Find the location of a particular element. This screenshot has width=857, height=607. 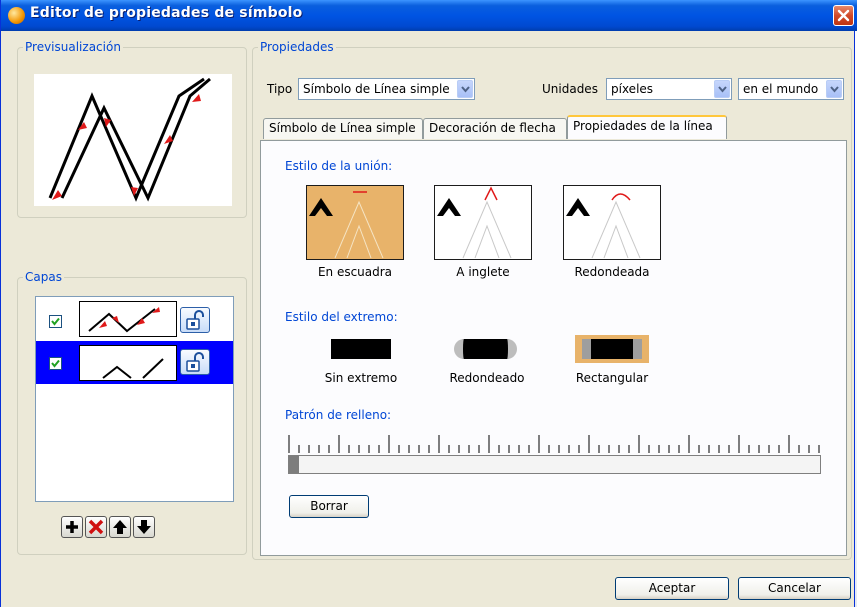

cap-style-title: Estilo del extremo: is located at coordinates (341, 317).